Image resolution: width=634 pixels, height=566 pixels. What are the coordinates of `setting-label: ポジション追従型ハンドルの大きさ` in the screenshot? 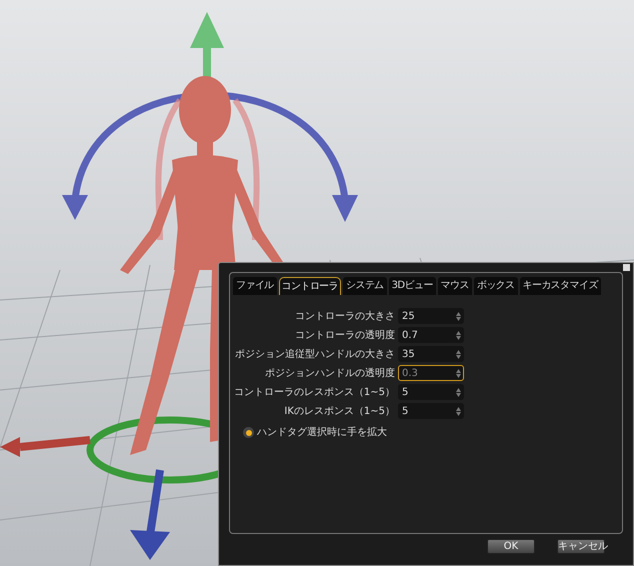 It's located at (315, 355).